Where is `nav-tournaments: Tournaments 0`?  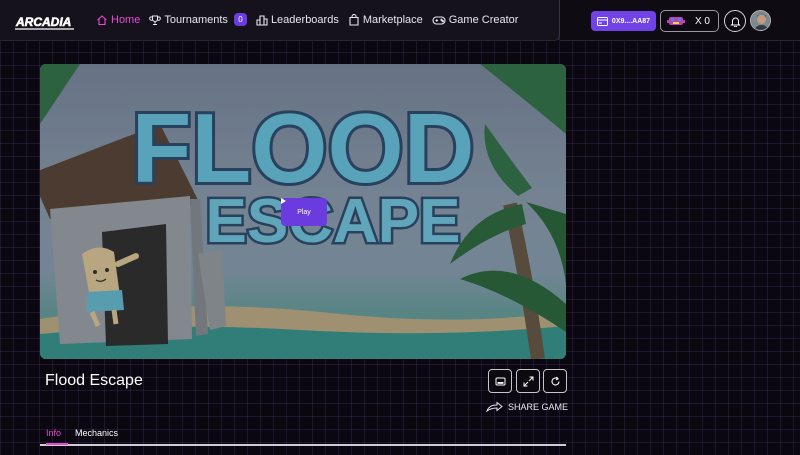 nav-tournaments: Tournaments 0 is located at coordinates (198, 19).